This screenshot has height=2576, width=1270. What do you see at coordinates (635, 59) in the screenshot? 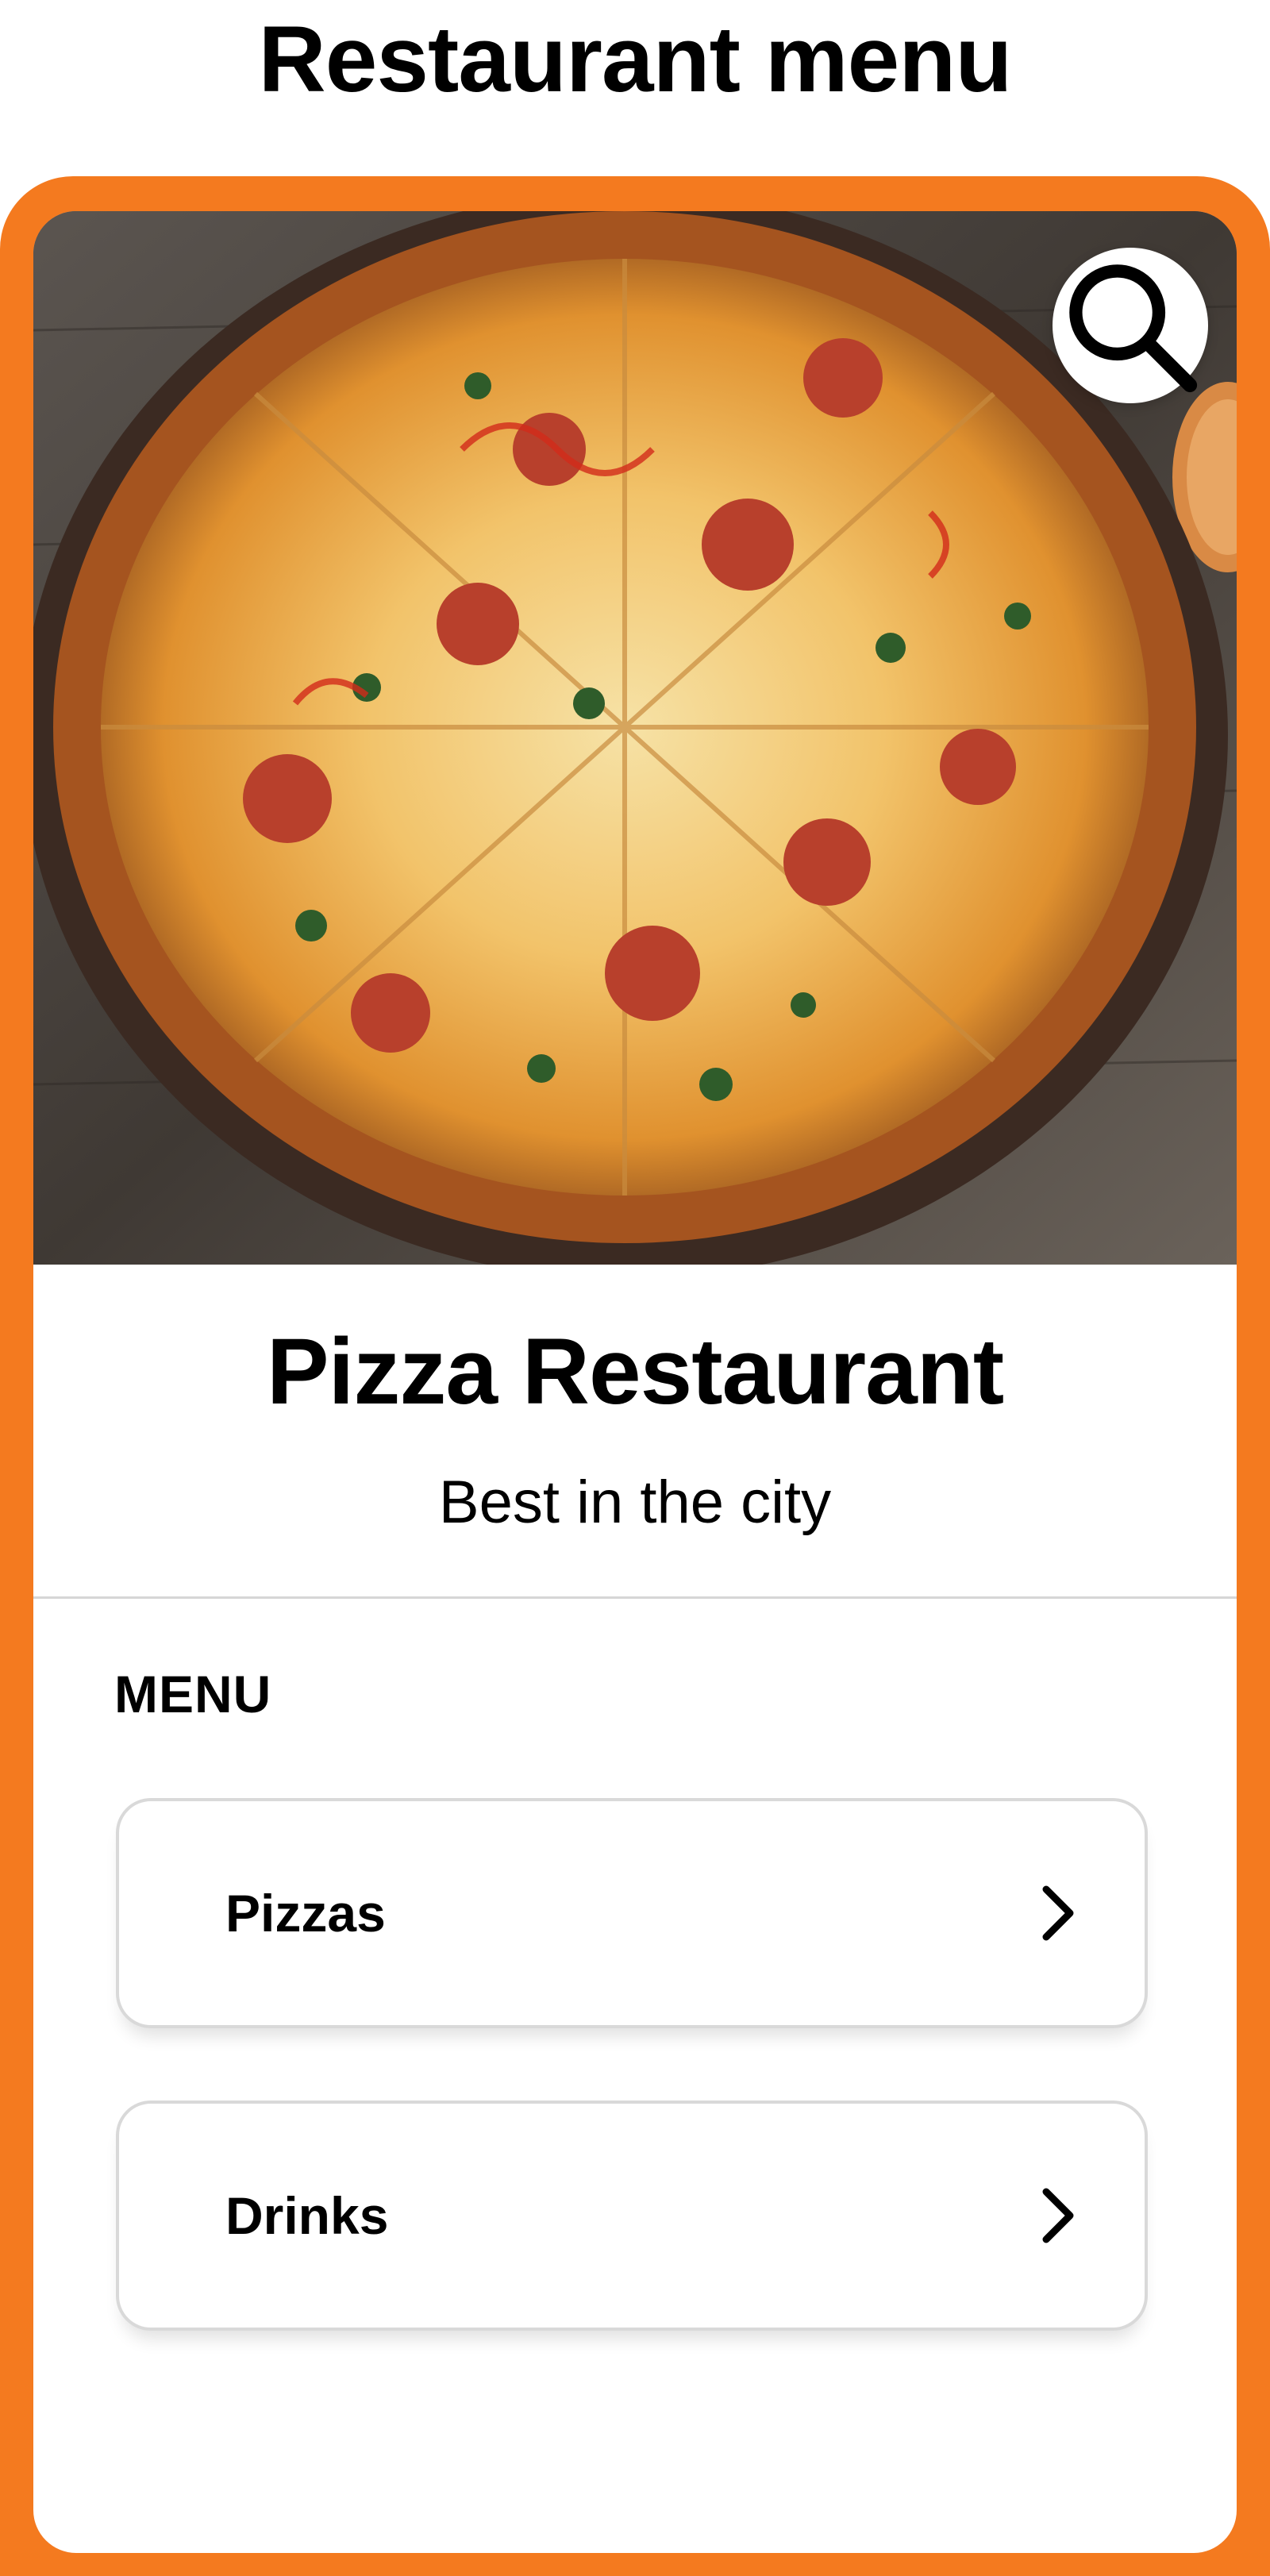
I see `page-title: Restaurant menu` at bounding box center [635, 59].